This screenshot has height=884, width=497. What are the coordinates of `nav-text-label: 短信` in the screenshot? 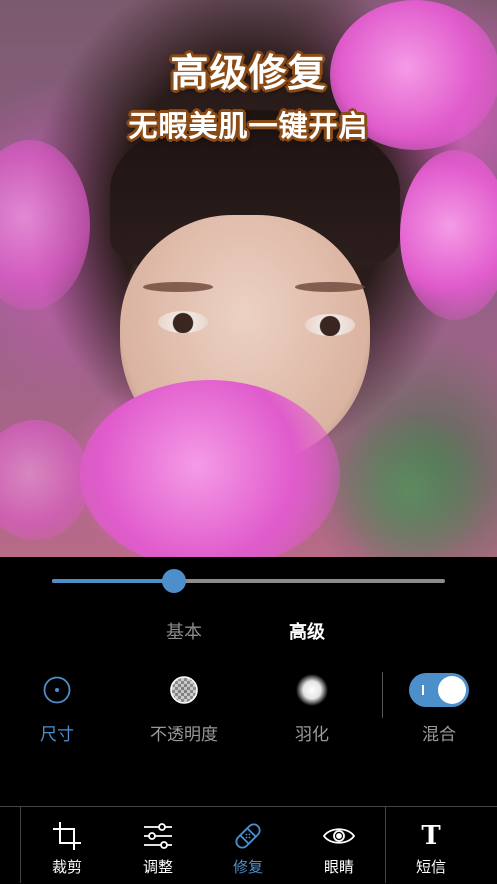 It's located at (430, 867).